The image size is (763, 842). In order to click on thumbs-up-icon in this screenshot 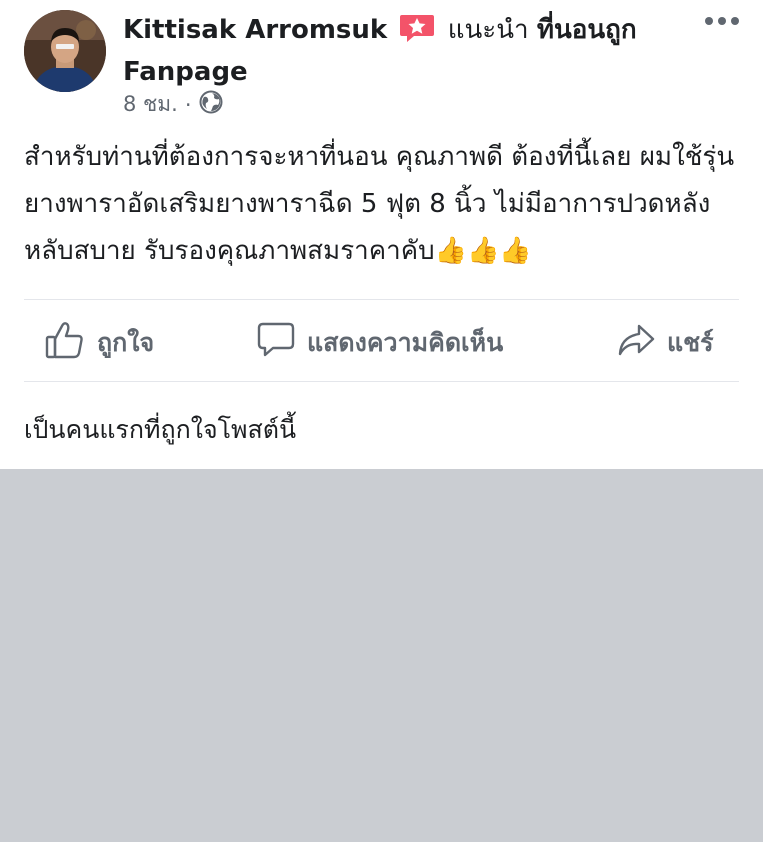, I will do `click(65, 343)`.